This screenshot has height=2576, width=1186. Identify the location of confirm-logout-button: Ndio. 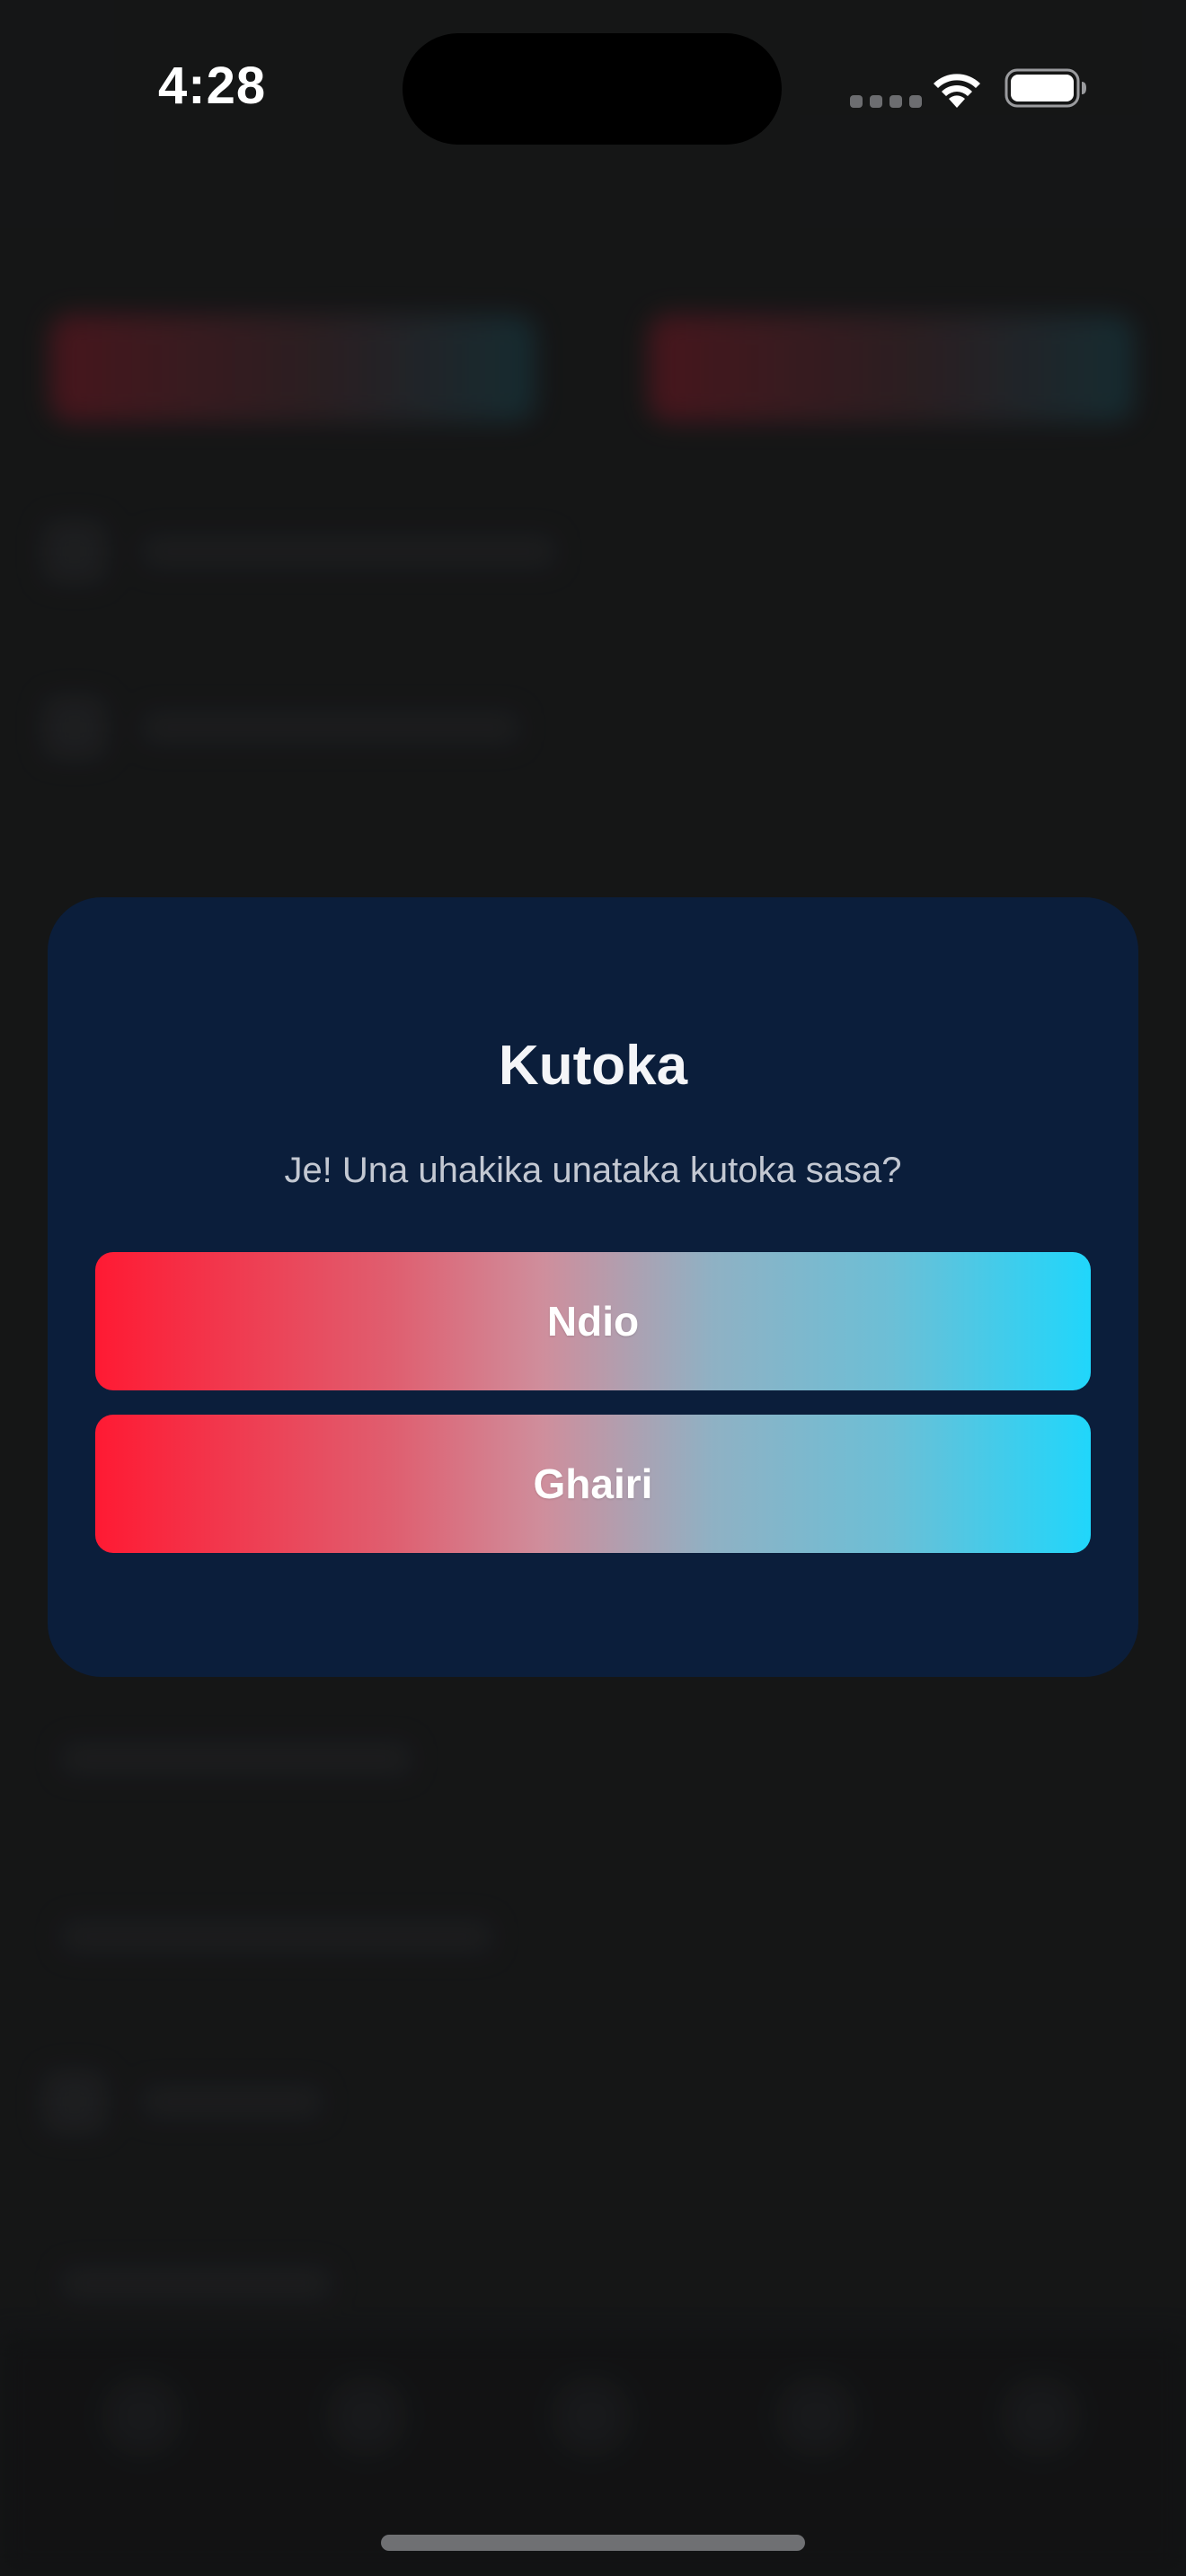
(593, 1321).